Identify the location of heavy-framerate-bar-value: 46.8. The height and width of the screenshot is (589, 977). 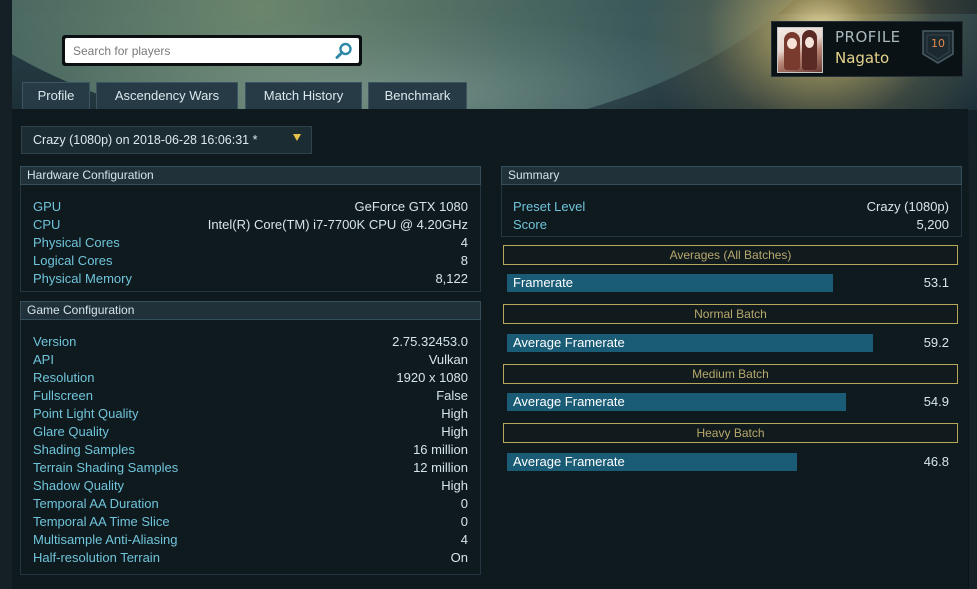
(936, 461).